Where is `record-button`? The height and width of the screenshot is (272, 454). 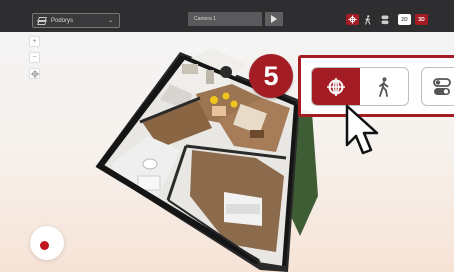
record-button is located at coordinates (47, 243).